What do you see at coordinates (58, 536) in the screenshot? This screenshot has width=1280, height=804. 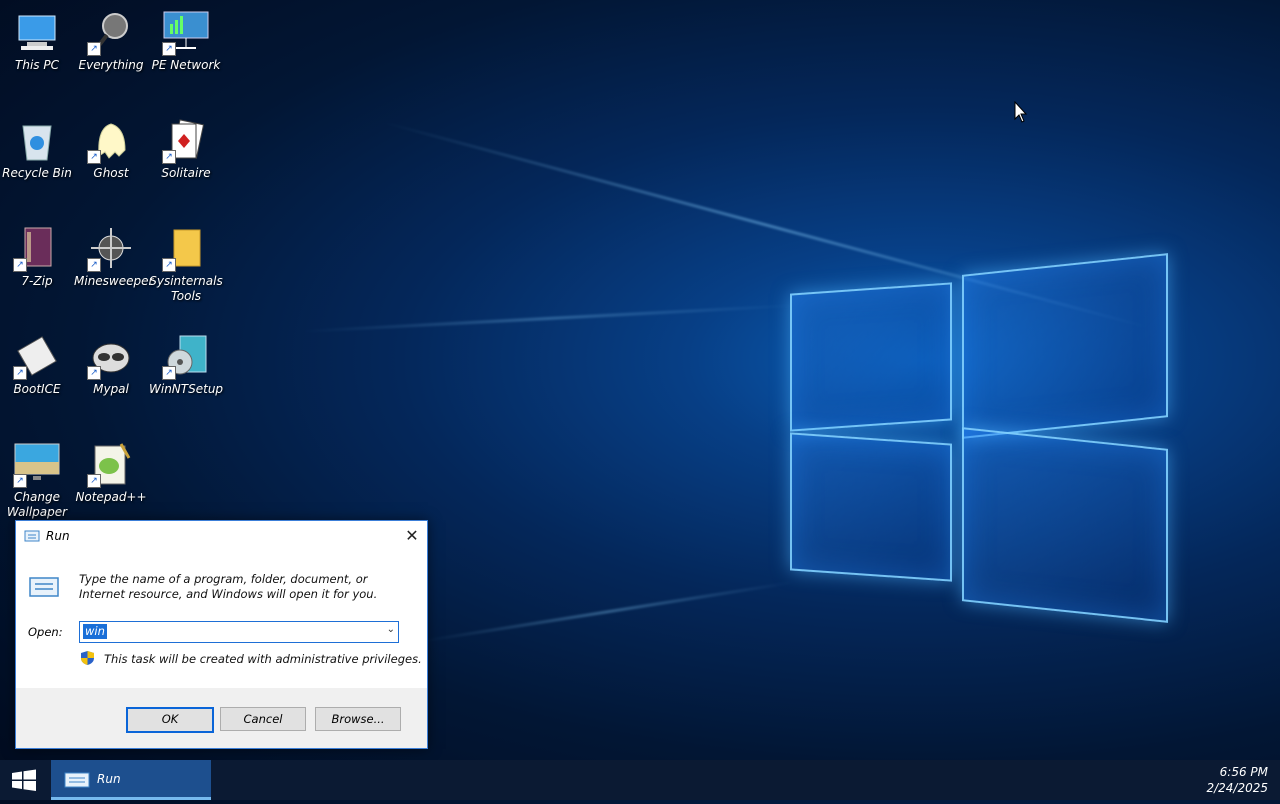 I see `run-title: Run` at bounding box center [58, 536].